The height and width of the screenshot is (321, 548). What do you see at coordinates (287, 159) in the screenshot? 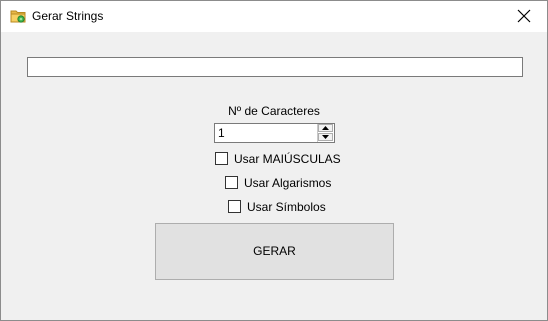
I see `uppercase-label: Usar MAIÚSCULAS` at bounding box center [287, 159].